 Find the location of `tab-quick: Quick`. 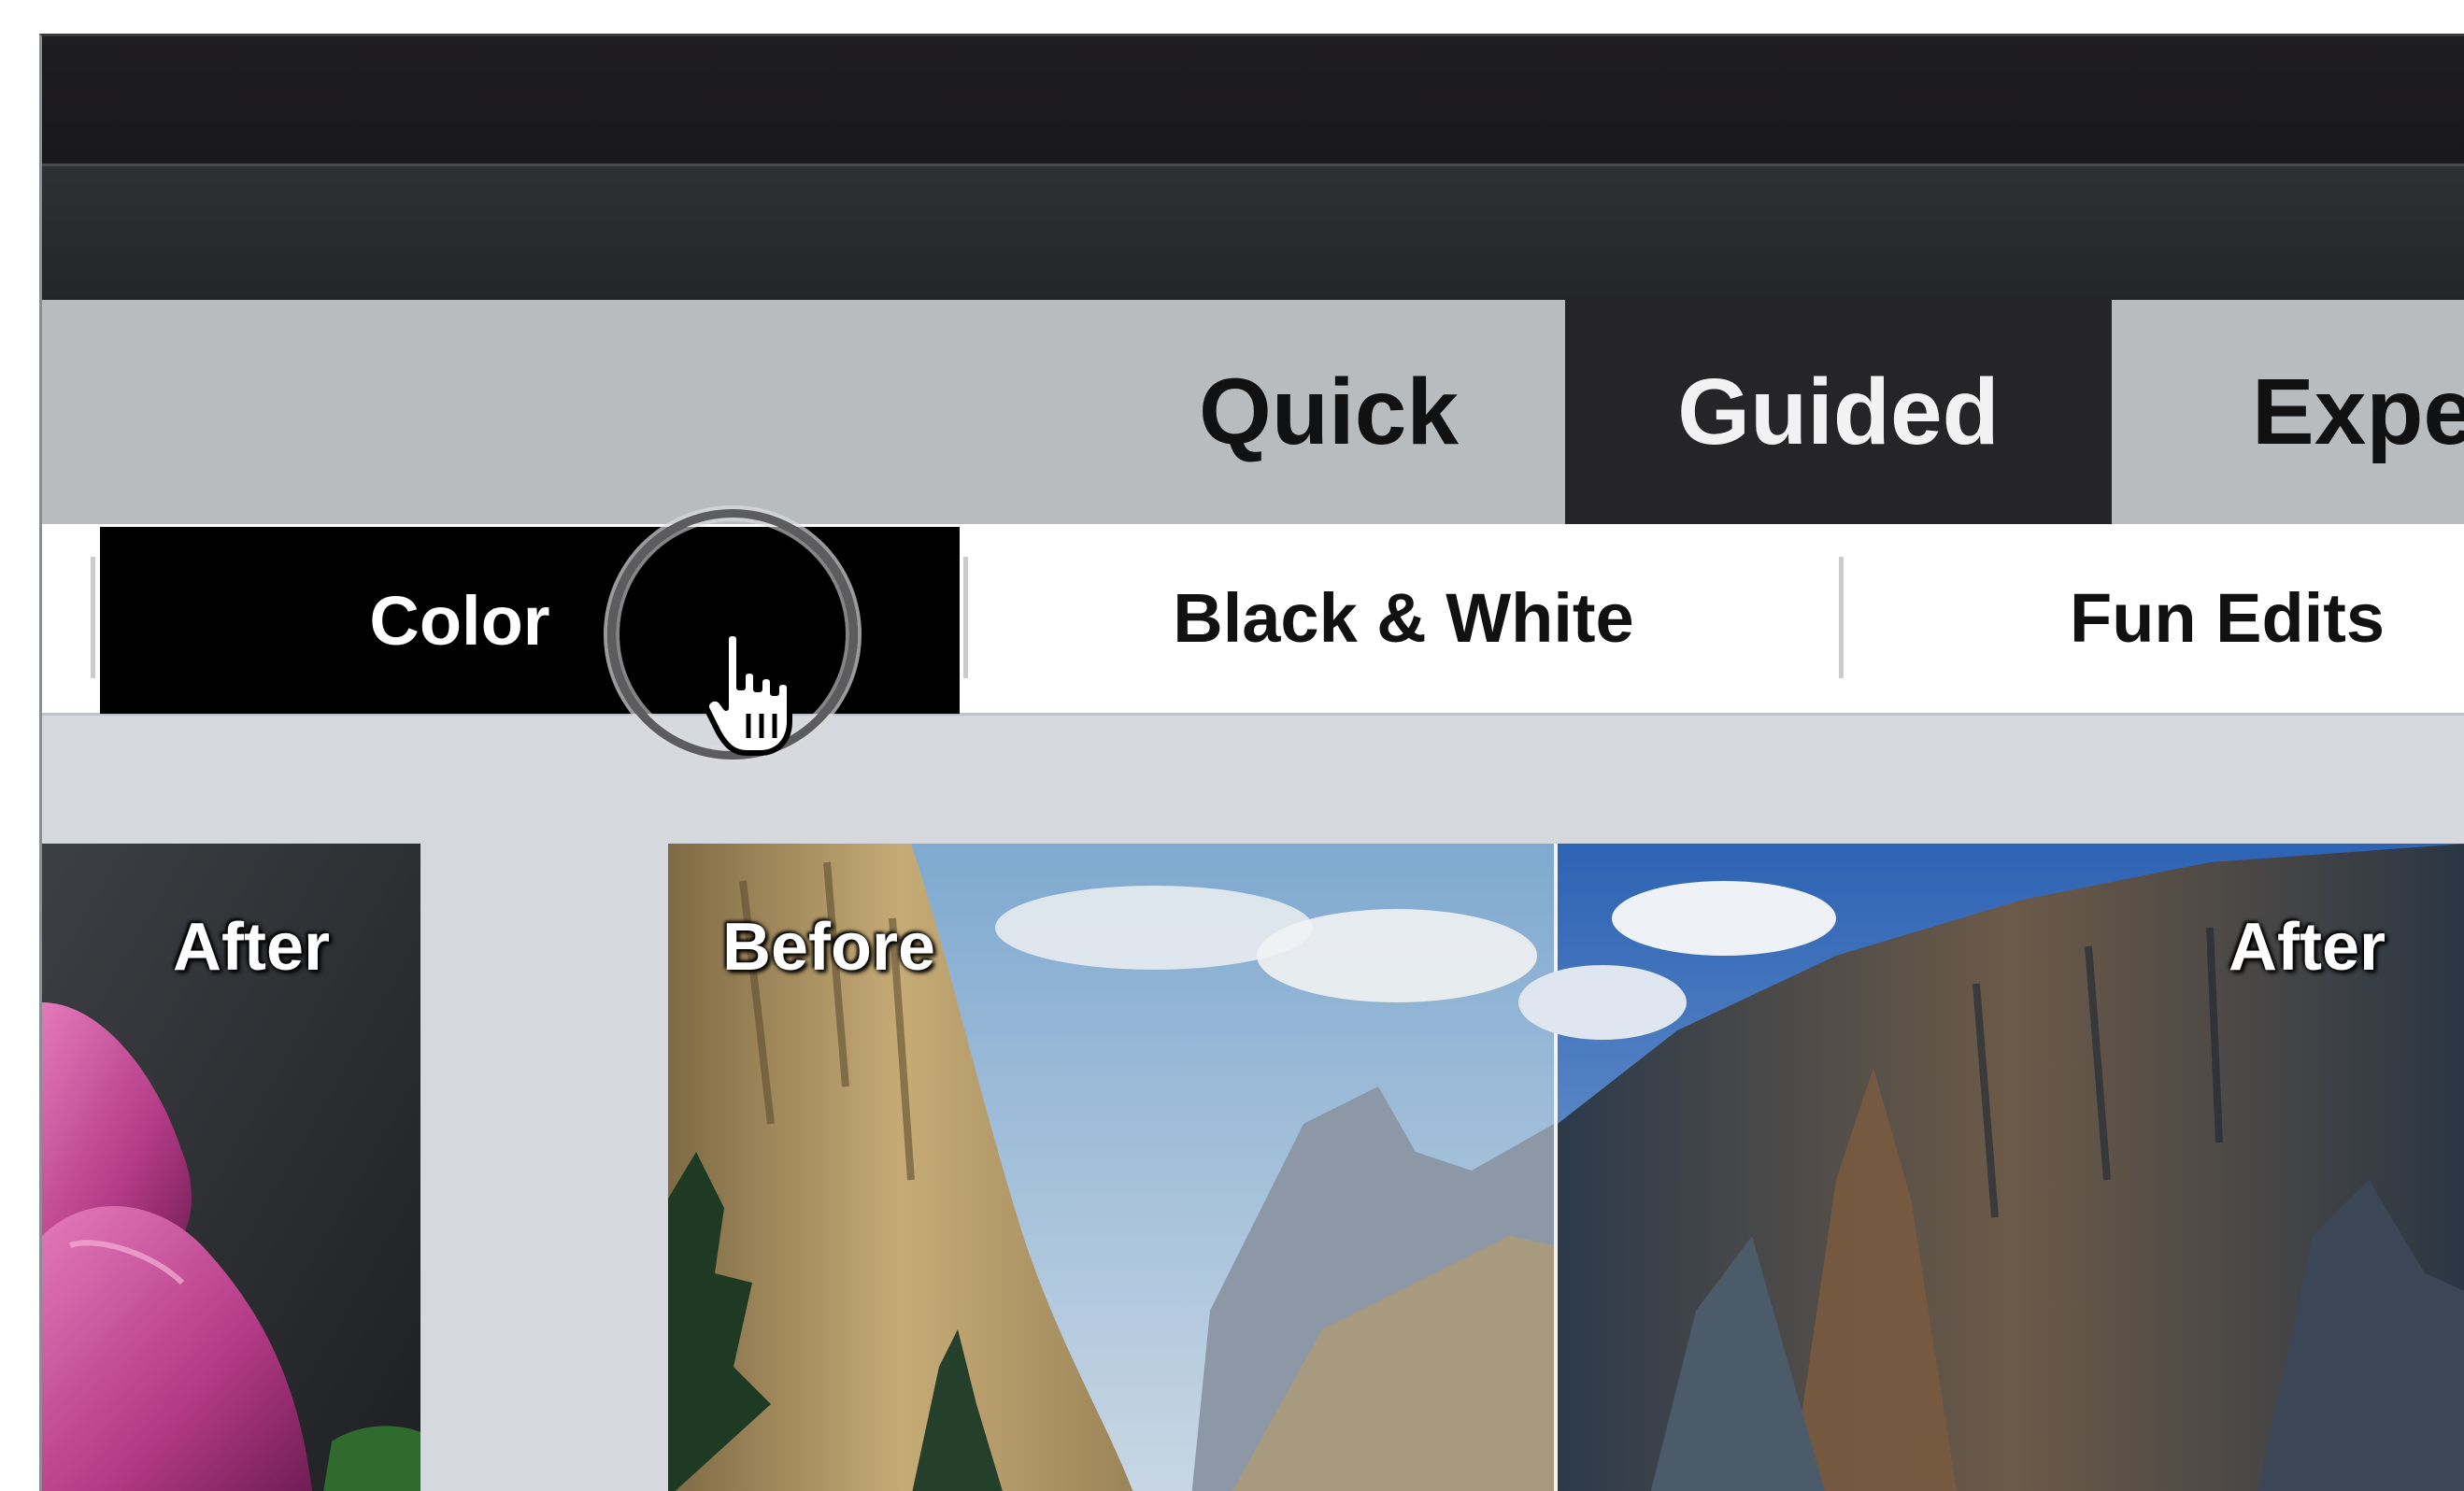

tab-quick: Quick is located at coordinates (1329, 412).